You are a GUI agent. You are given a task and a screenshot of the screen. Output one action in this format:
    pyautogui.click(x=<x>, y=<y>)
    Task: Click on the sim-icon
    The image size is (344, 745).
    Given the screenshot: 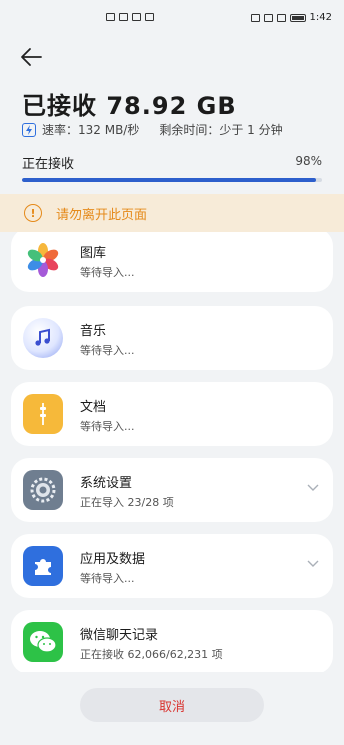 What is the action you would take?
    pyautogui.click(x=110, y=17)
    